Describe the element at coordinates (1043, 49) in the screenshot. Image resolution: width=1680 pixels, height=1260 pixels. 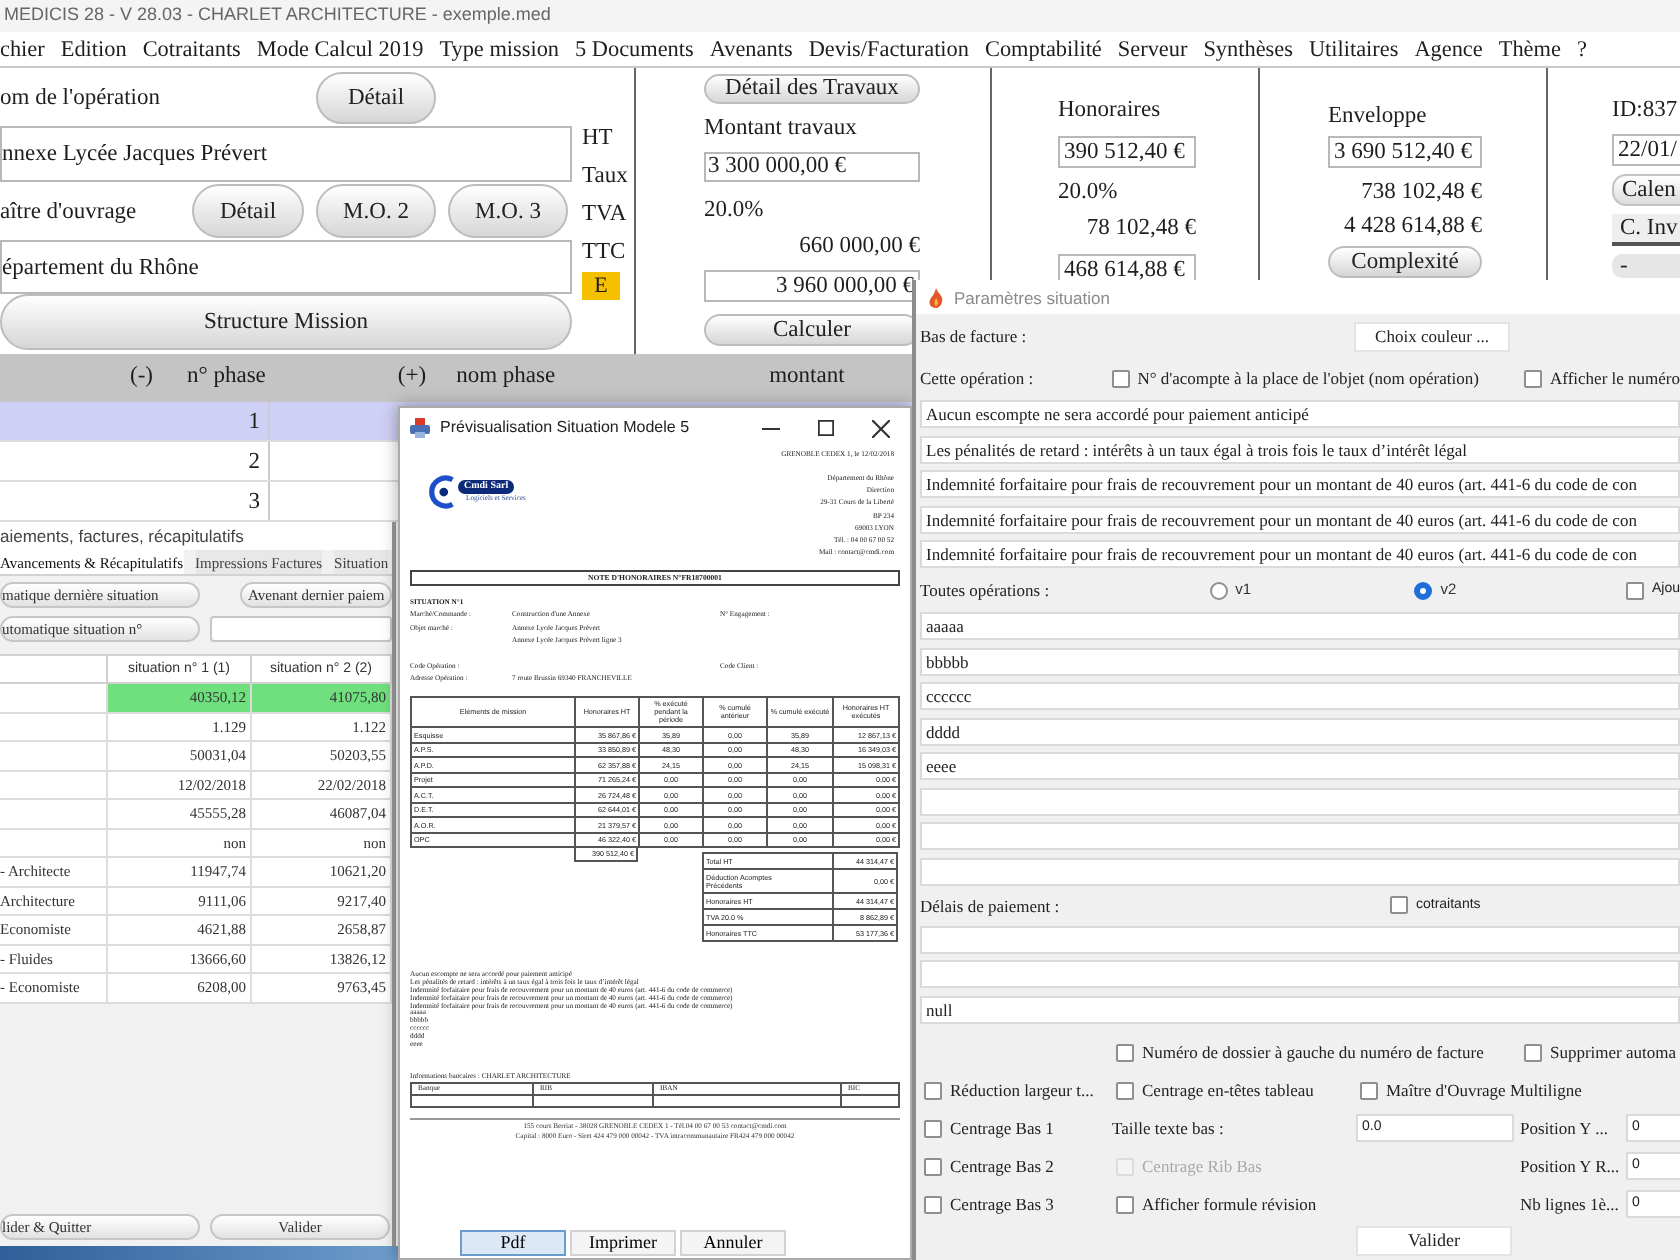
I see `menu-item: Comptabilité` at that location.